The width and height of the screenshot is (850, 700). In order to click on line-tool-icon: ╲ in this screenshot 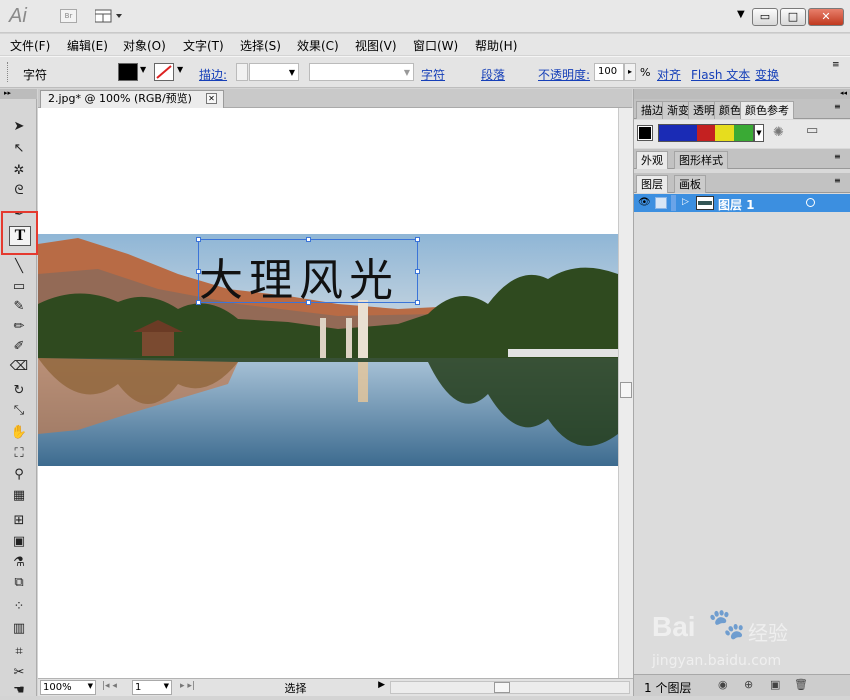, I will do `click(19, 266)`.